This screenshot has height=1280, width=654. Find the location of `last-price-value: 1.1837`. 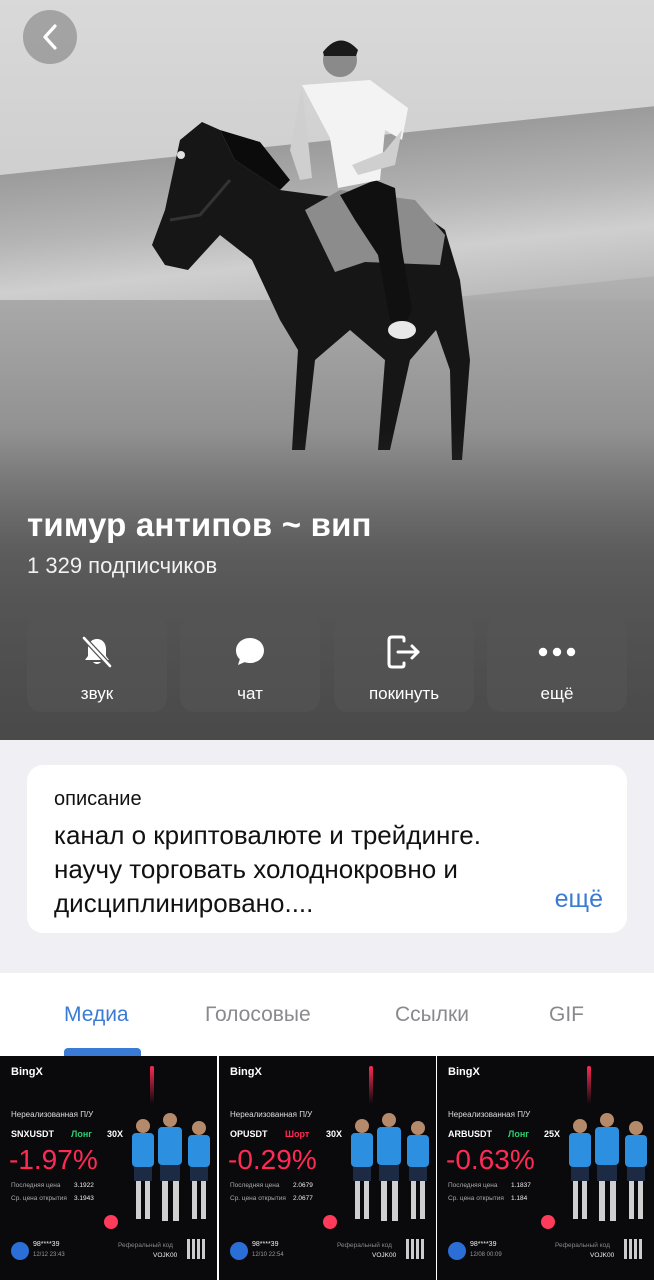

last-price-value: 1.1837 is located at coordinates (521, 1185).